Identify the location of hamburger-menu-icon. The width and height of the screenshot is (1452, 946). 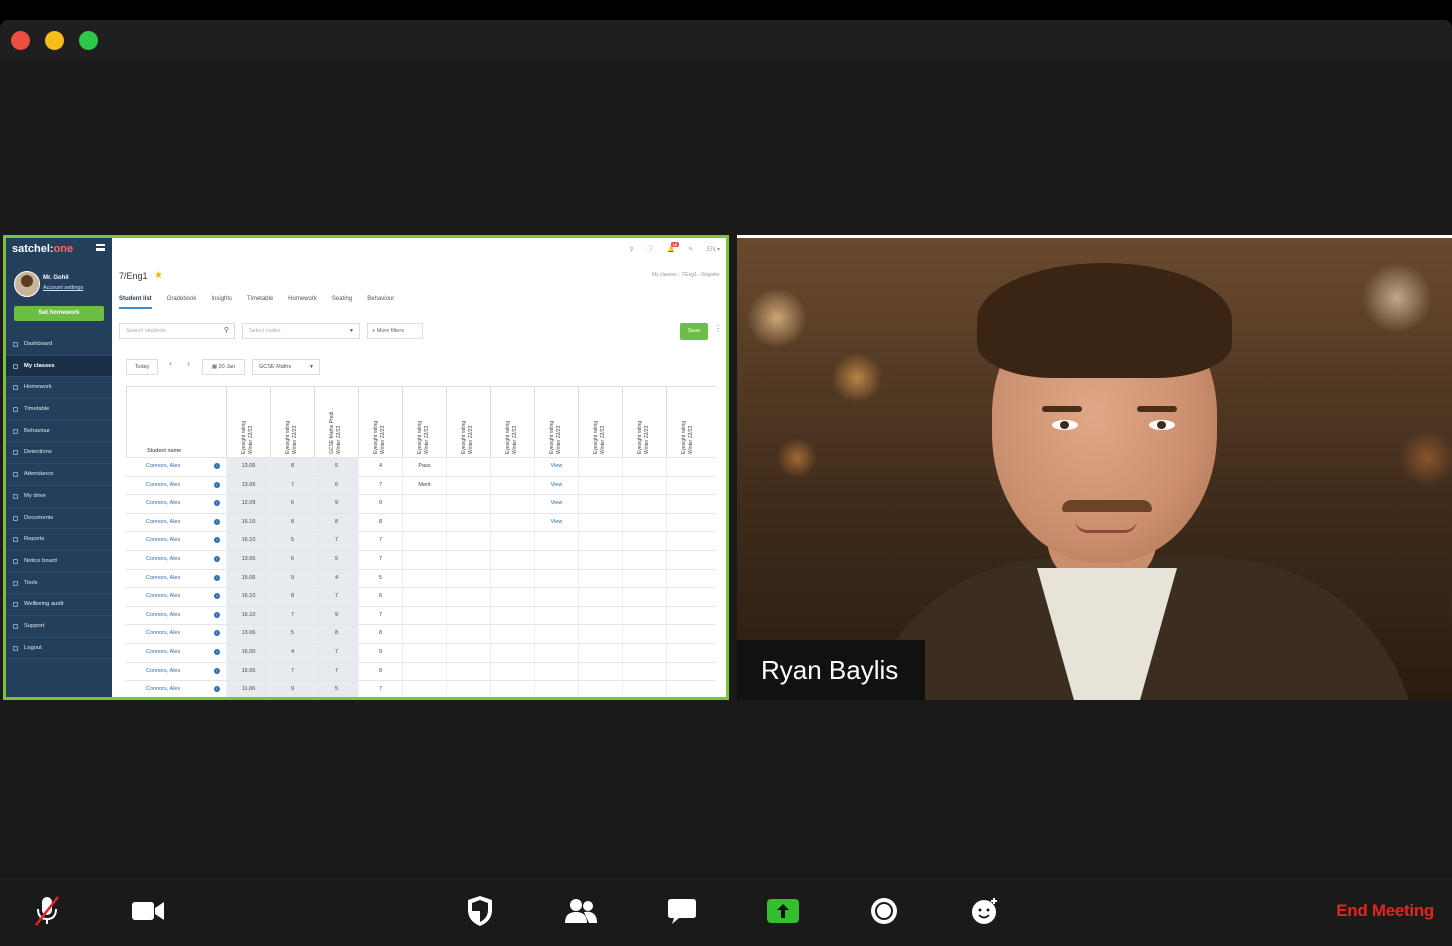
(100, 247).